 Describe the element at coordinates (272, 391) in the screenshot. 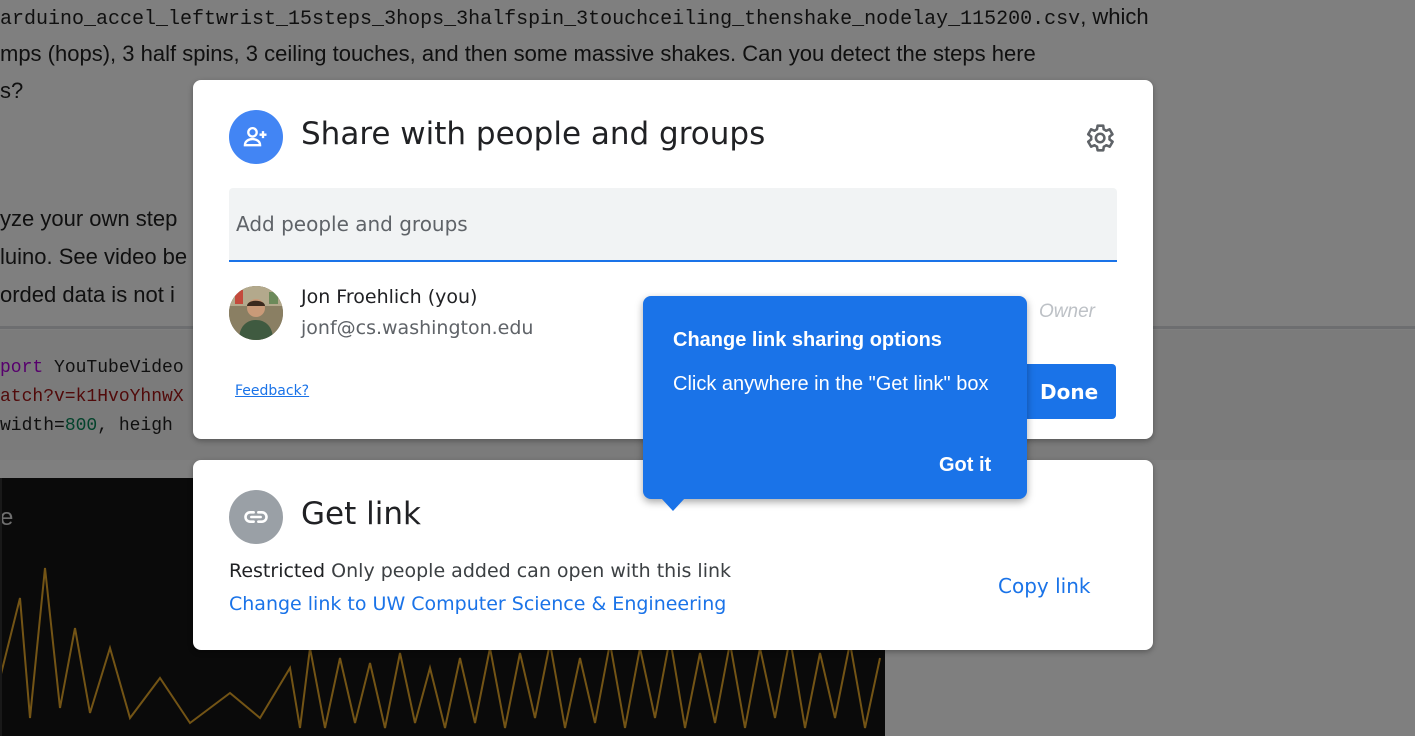

I see `feedback-link: Feedback?` at that location.